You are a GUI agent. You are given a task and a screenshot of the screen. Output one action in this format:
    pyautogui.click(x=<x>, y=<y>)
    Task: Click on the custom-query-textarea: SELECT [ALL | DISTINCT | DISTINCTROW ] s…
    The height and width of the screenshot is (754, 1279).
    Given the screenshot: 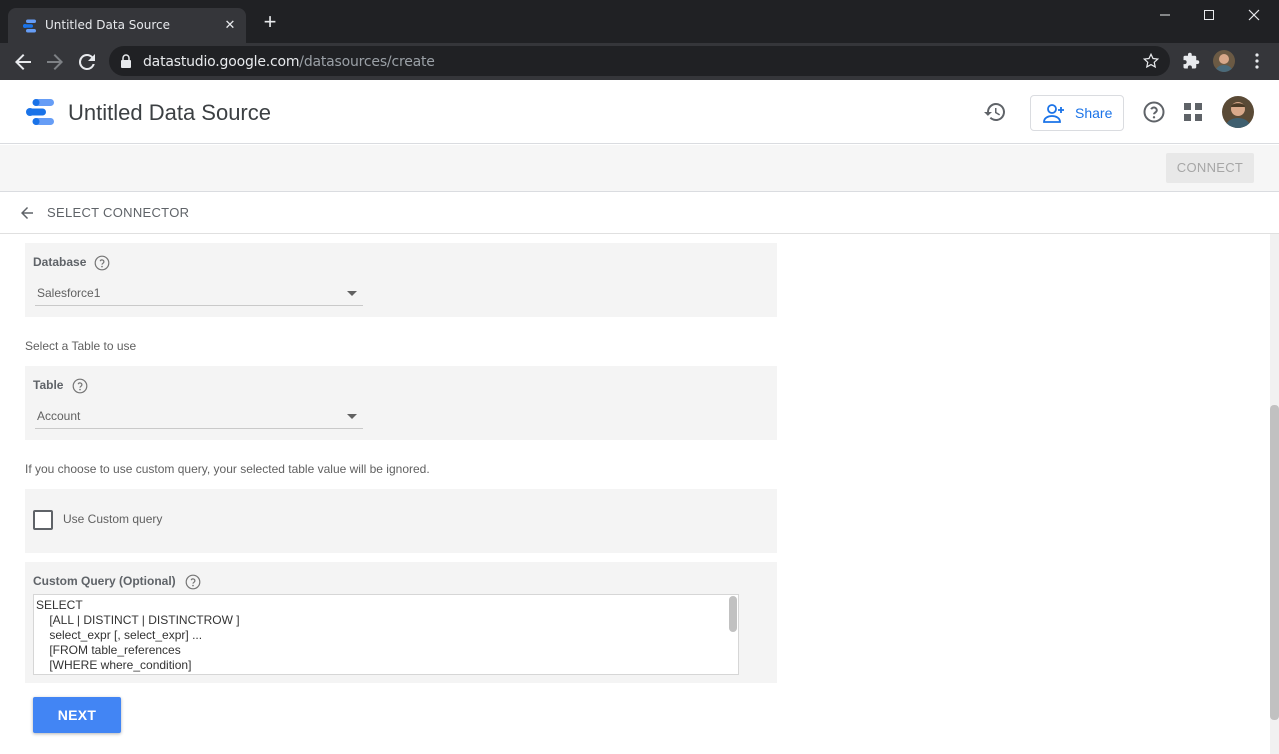 What is the action you would take?
    pyautogui.click(x=386, y=634)
    